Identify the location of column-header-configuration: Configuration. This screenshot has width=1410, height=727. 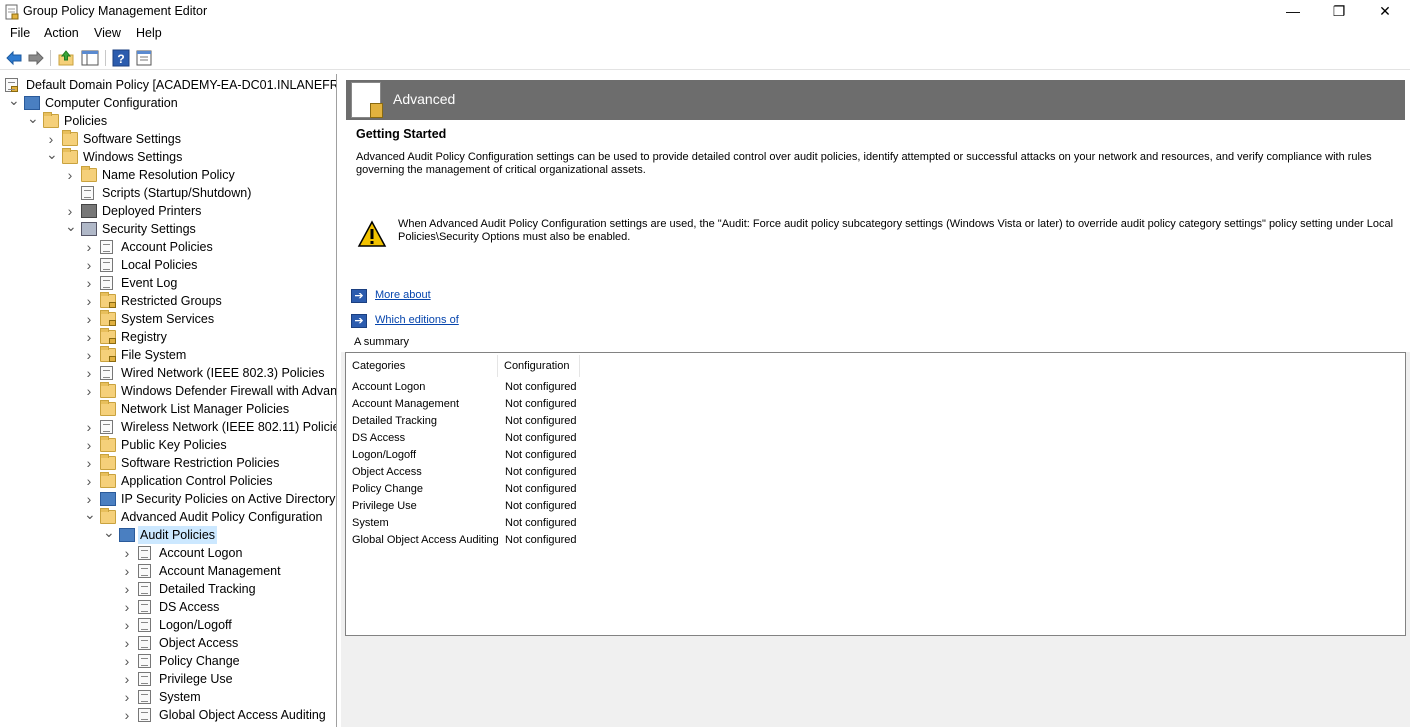
(539, 366).